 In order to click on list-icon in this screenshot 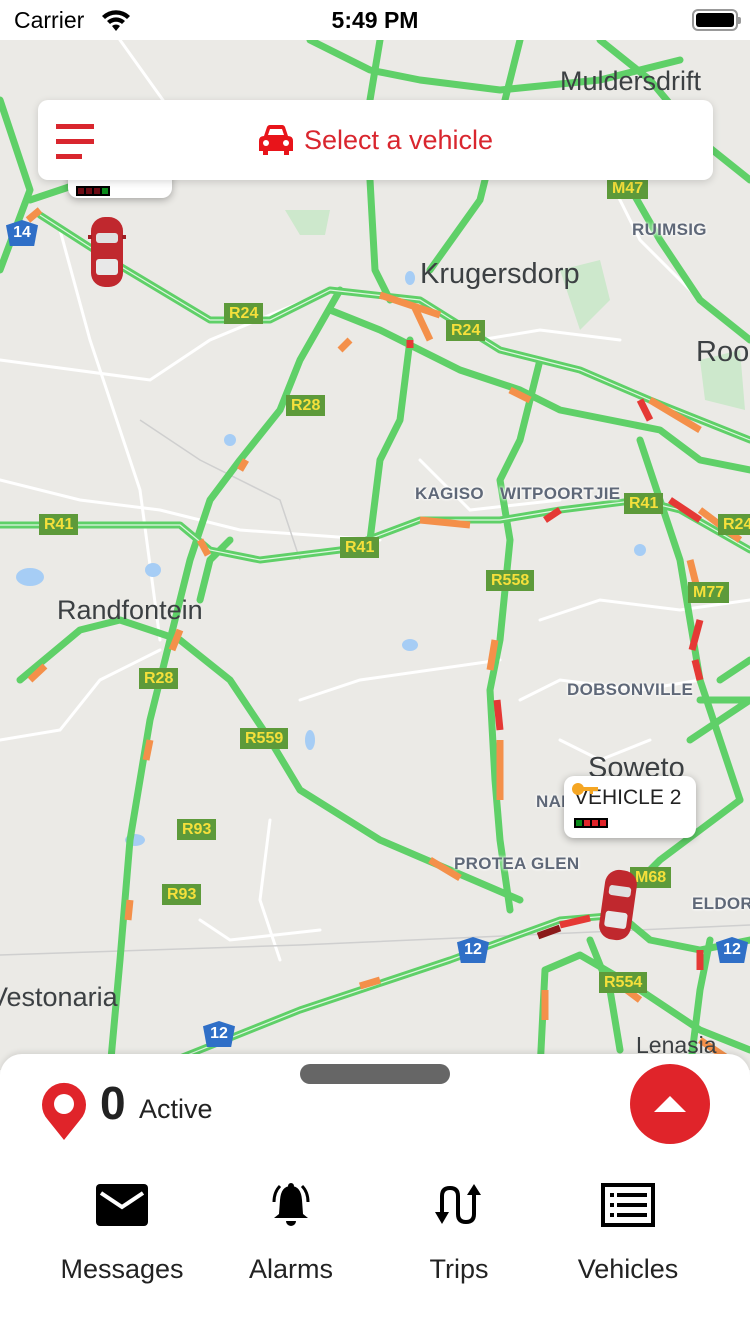, I will do `click(628, 1205)`.